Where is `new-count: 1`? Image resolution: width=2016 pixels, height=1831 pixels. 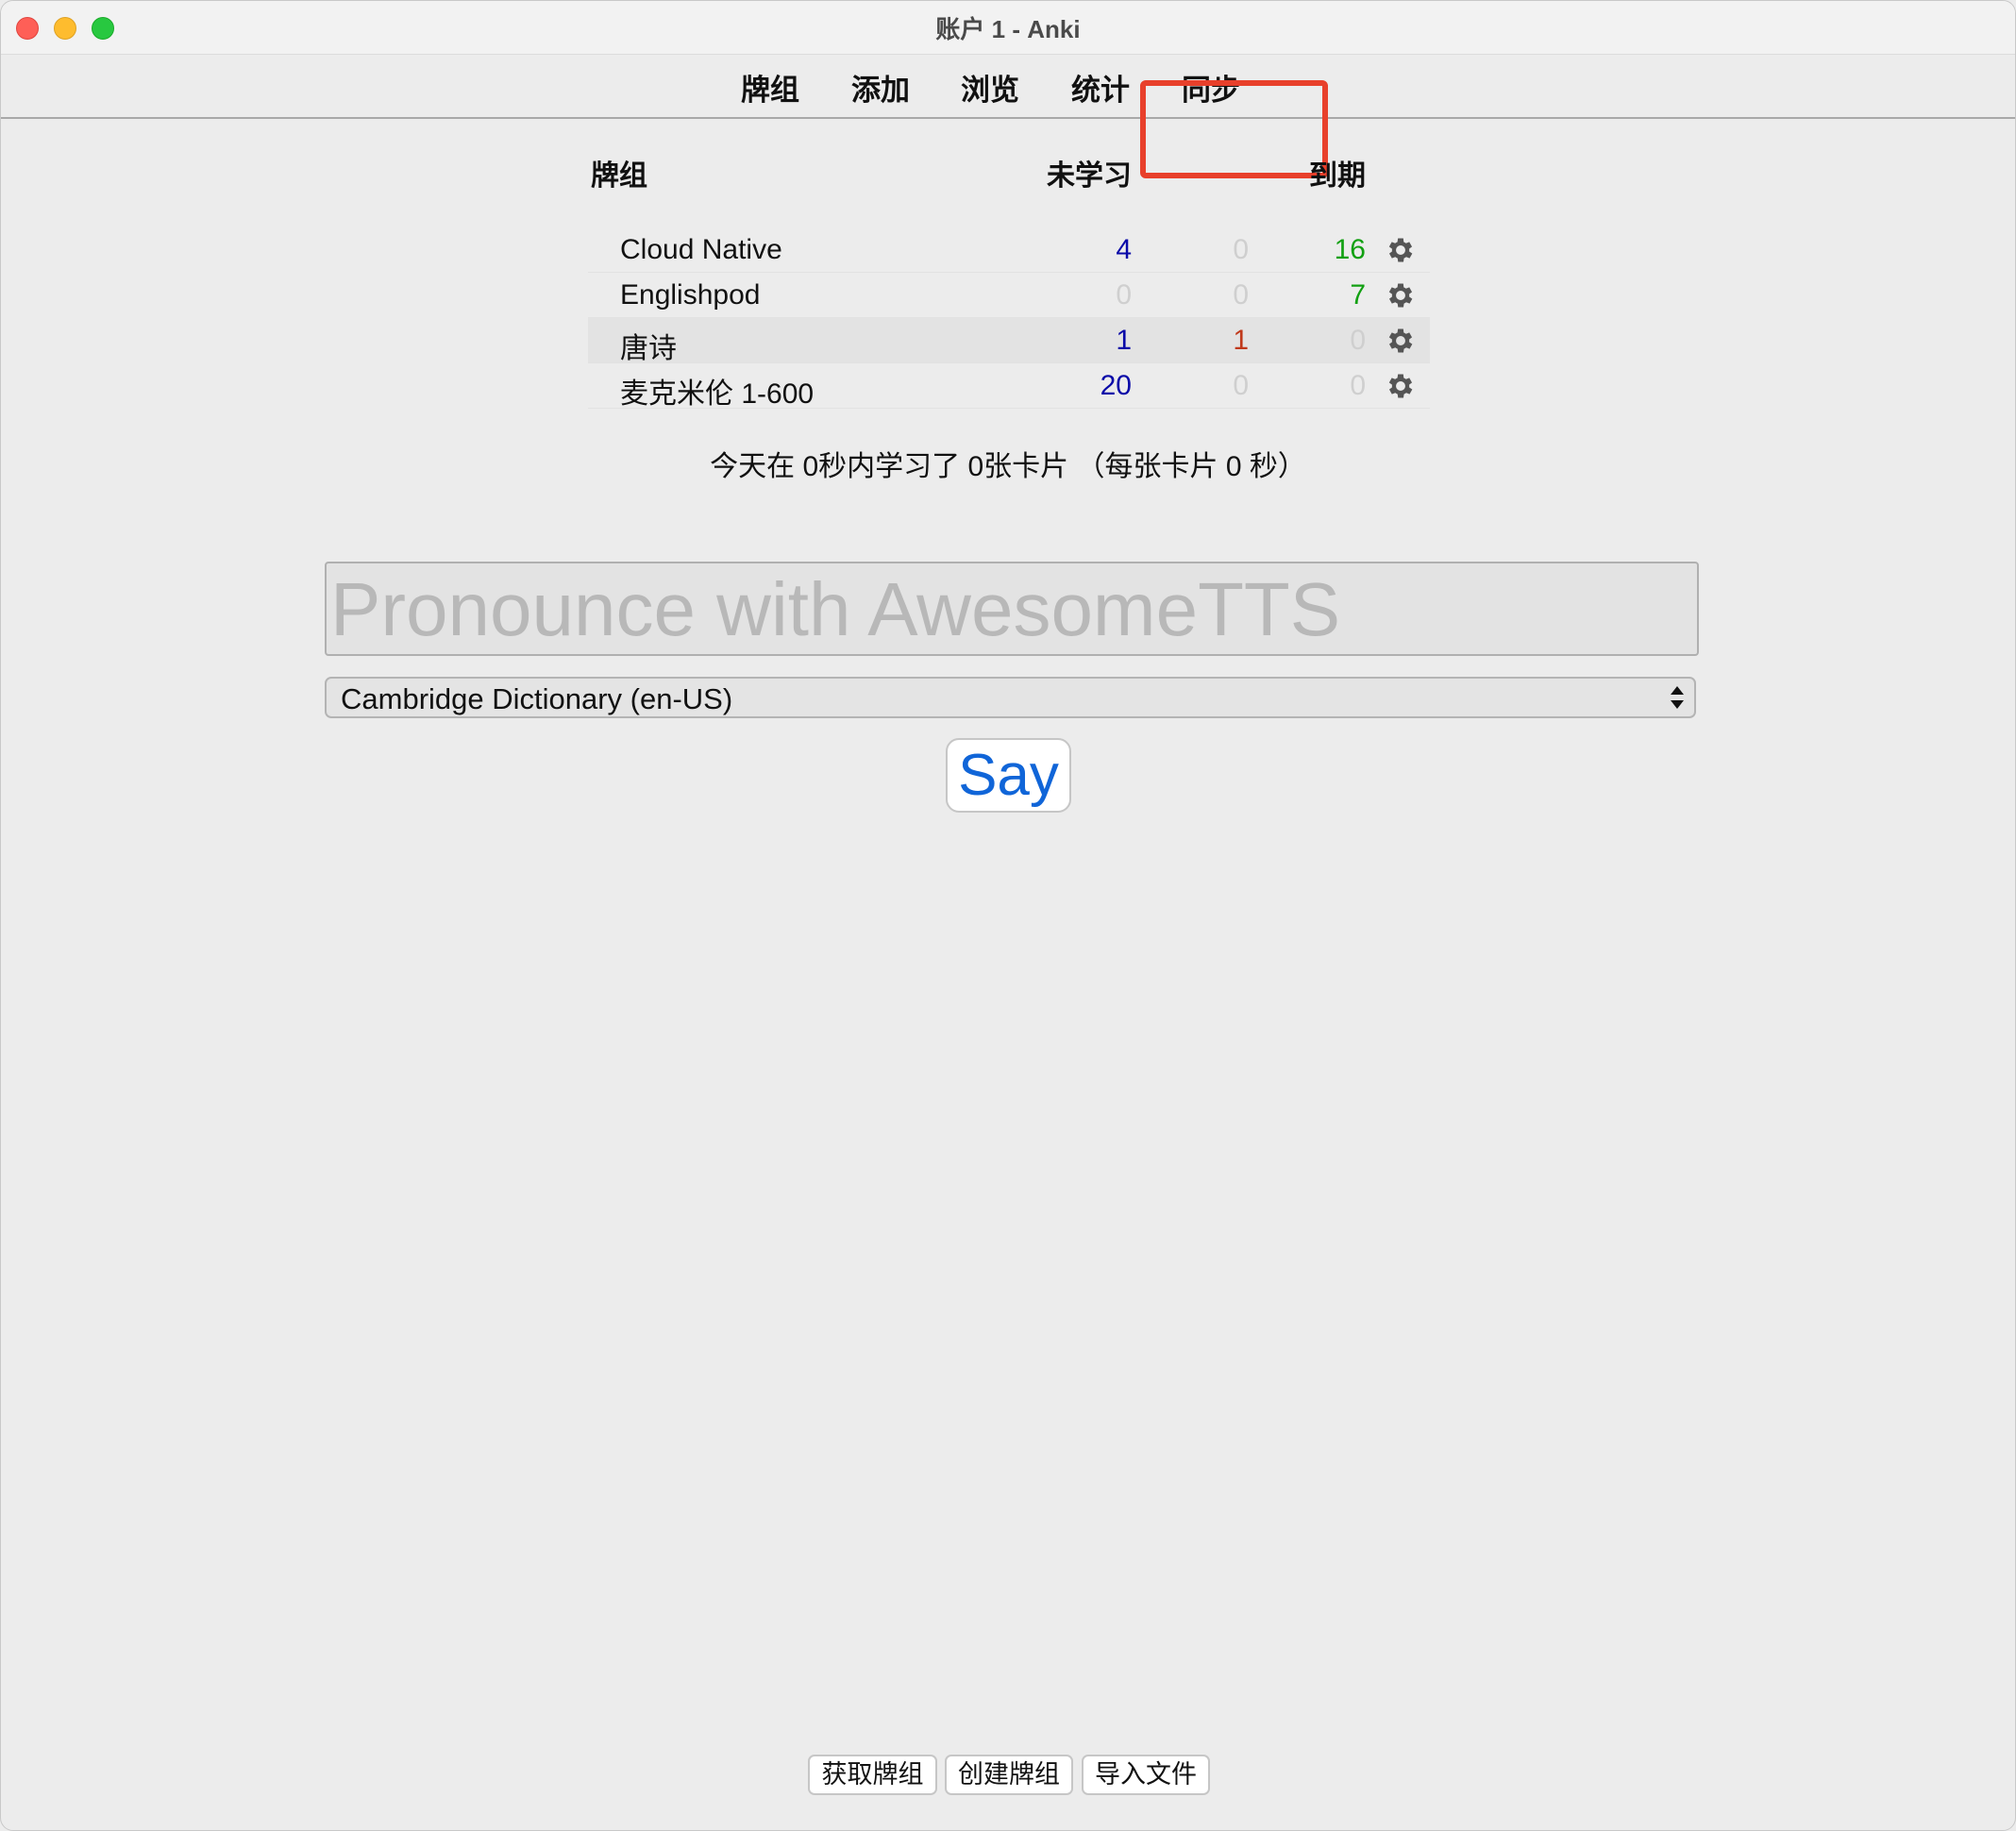 new-count: 1 is located at coordinates (1124, 340).